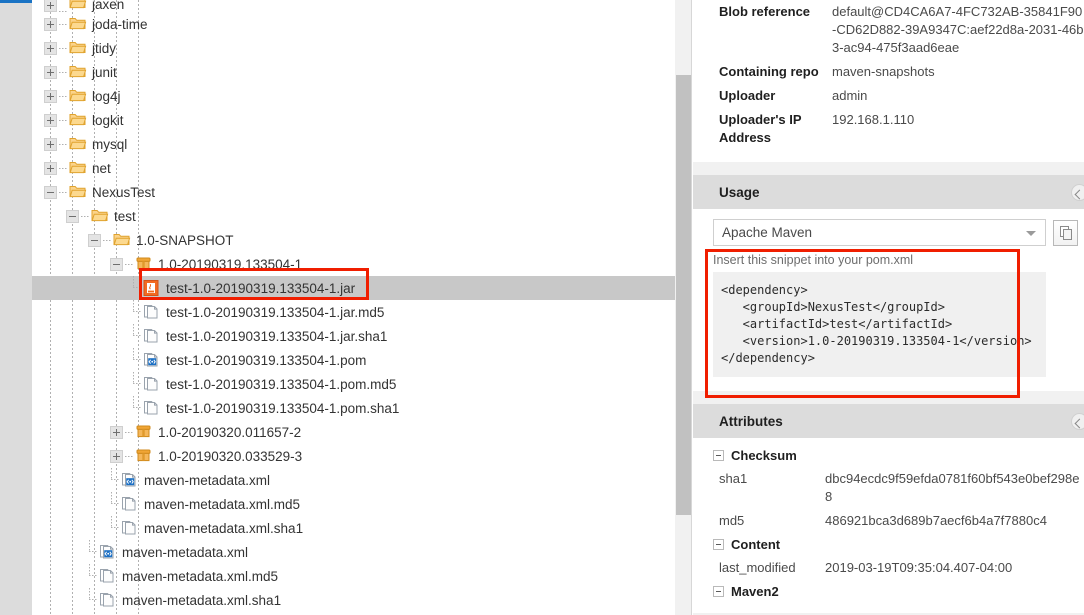  I want to click on tree-item-label: mysql, so click(110, 144).